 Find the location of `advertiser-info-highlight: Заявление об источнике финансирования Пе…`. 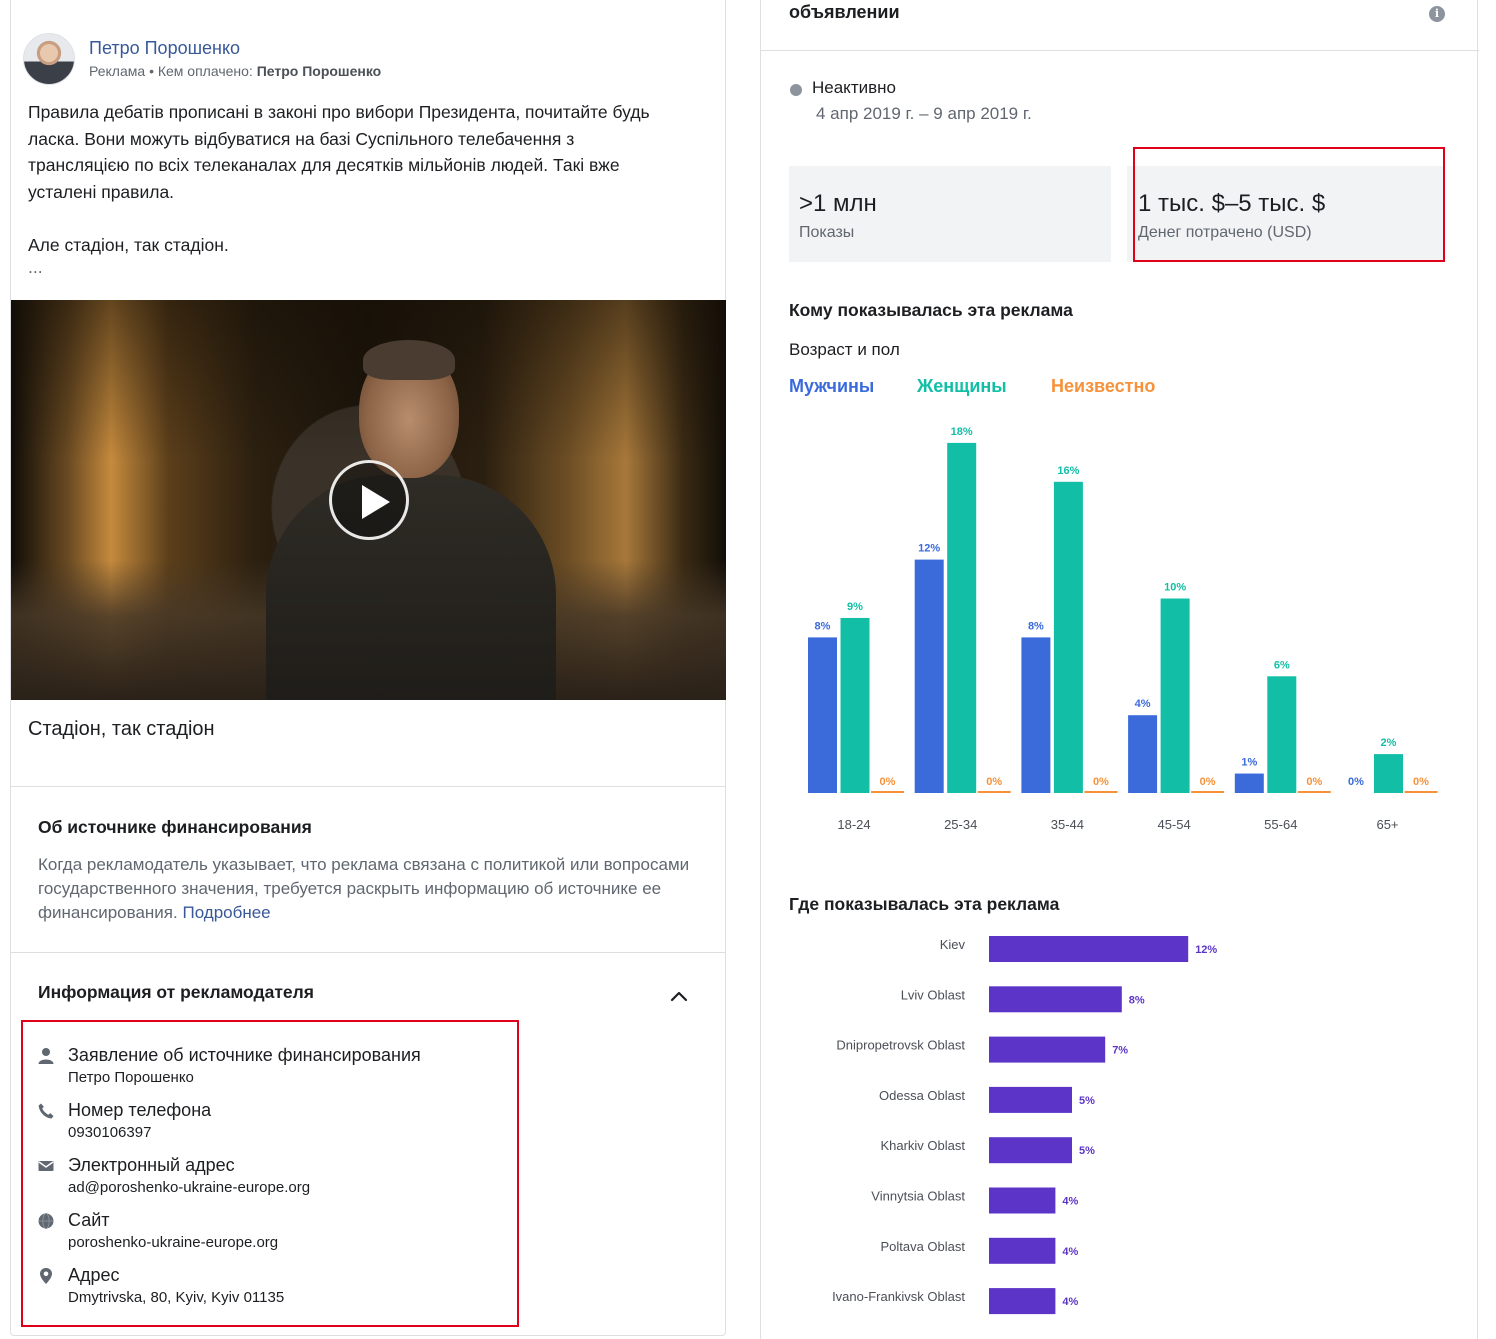

advertiser-info-highlight: Заявление об источнике финансирования Пе… is located at coordinates (270, 1173).